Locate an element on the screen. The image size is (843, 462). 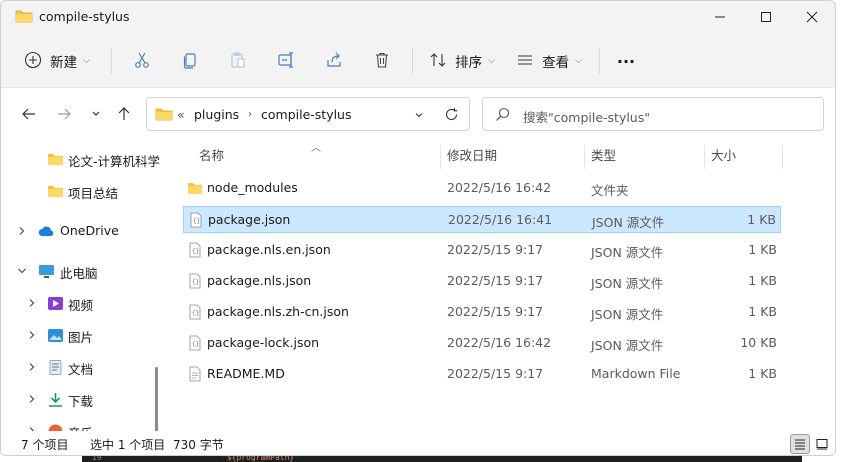
address-bar: « plugins › compile-stylus is located at coordinates (308, 114).